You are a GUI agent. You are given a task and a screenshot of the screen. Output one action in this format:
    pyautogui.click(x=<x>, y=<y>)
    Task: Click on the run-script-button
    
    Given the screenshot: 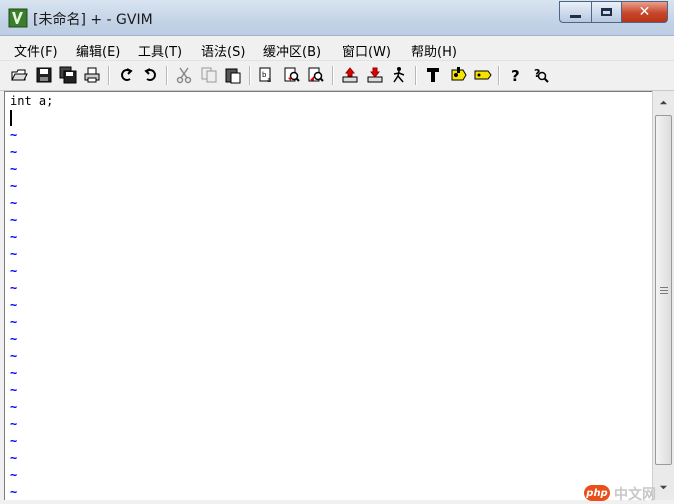 What is the action you would take?
    pyautogui.click(x=399, y=75)
    